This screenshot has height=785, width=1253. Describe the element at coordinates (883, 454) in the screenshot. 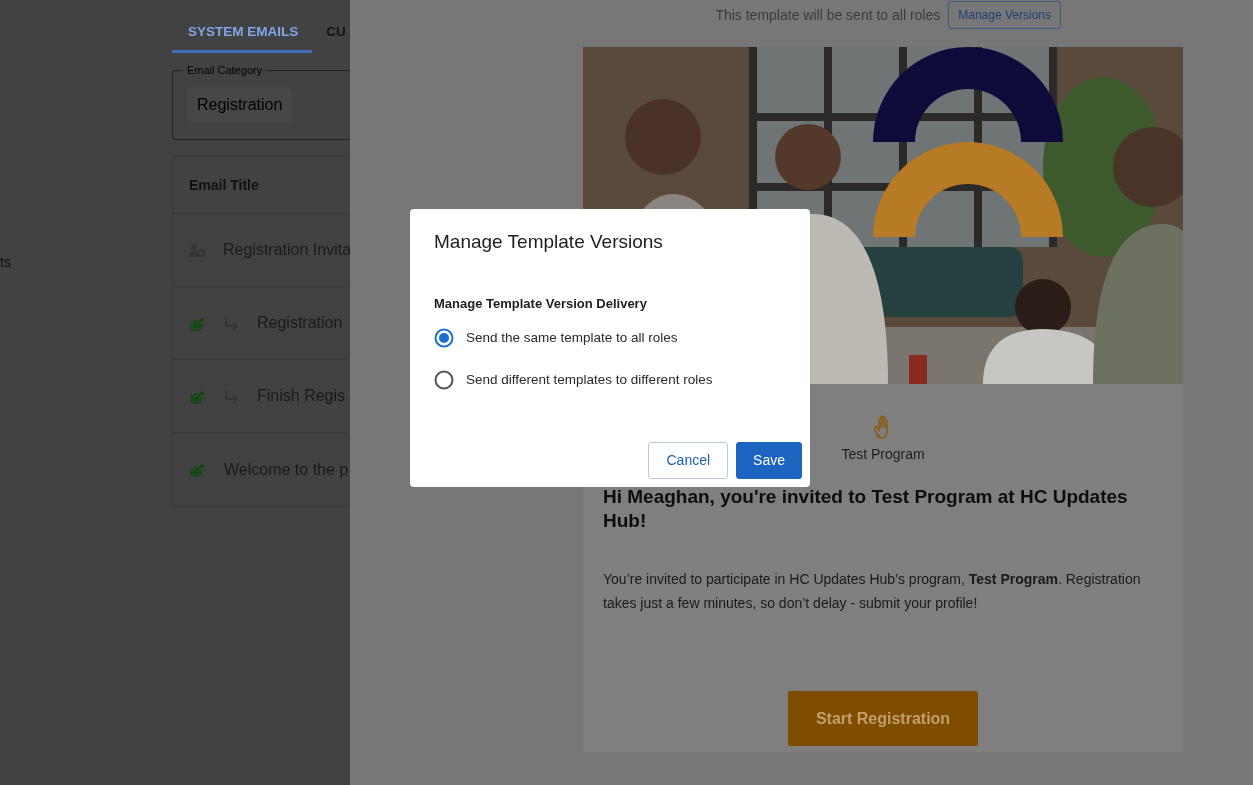

I see `program-name: Test Program` at that location.